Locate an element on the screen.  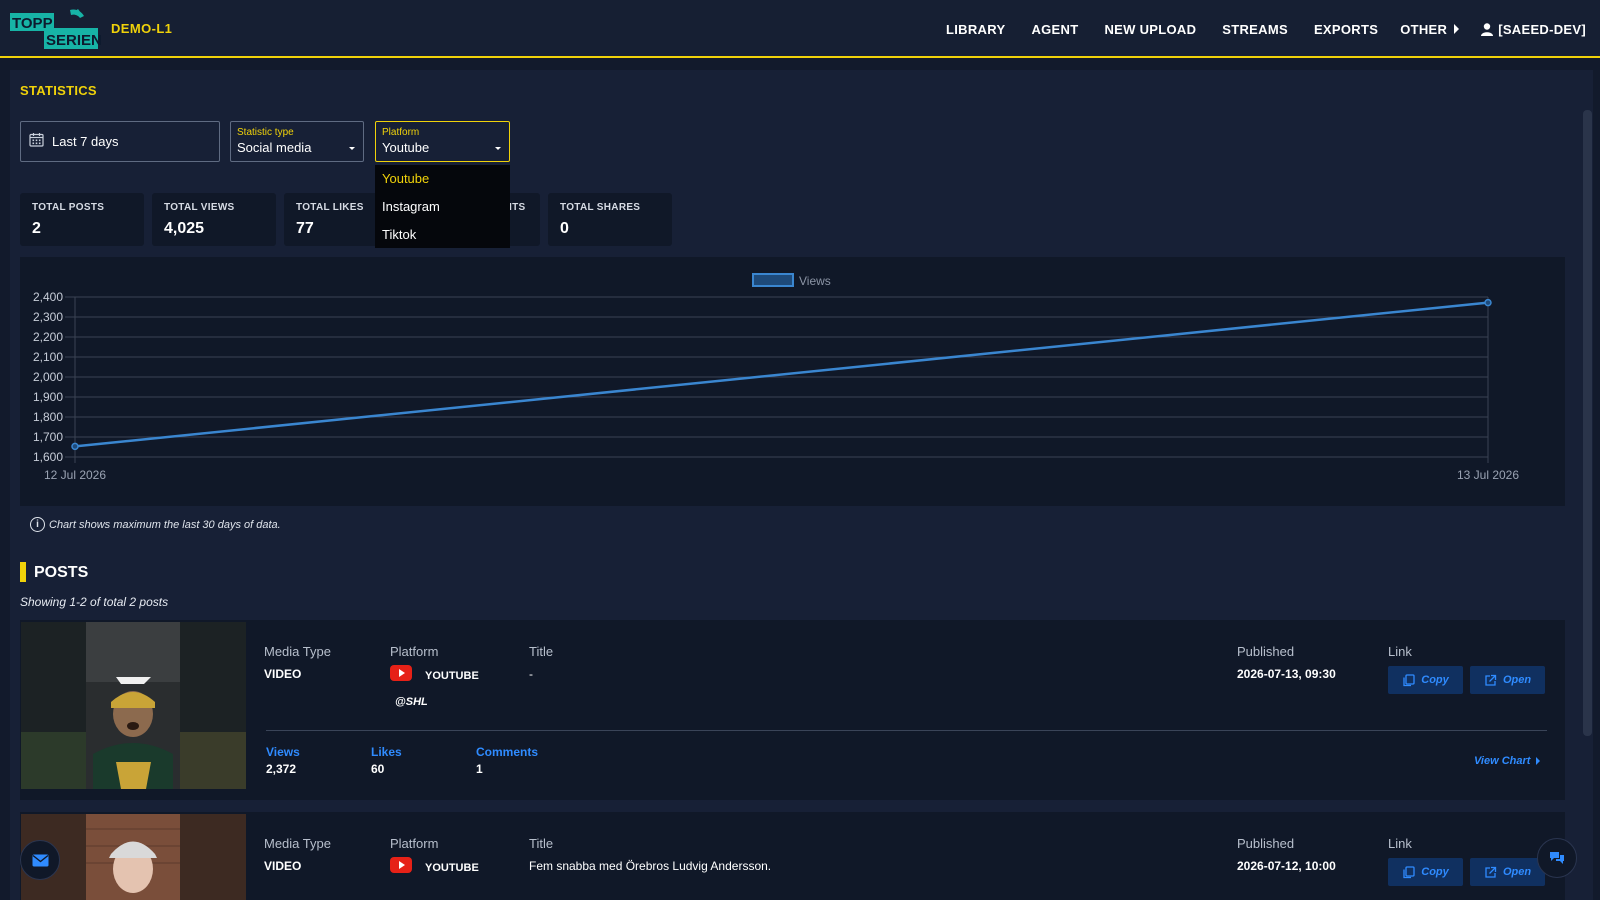
media-type-value: VIDEO is located at coordinates (283, 674).